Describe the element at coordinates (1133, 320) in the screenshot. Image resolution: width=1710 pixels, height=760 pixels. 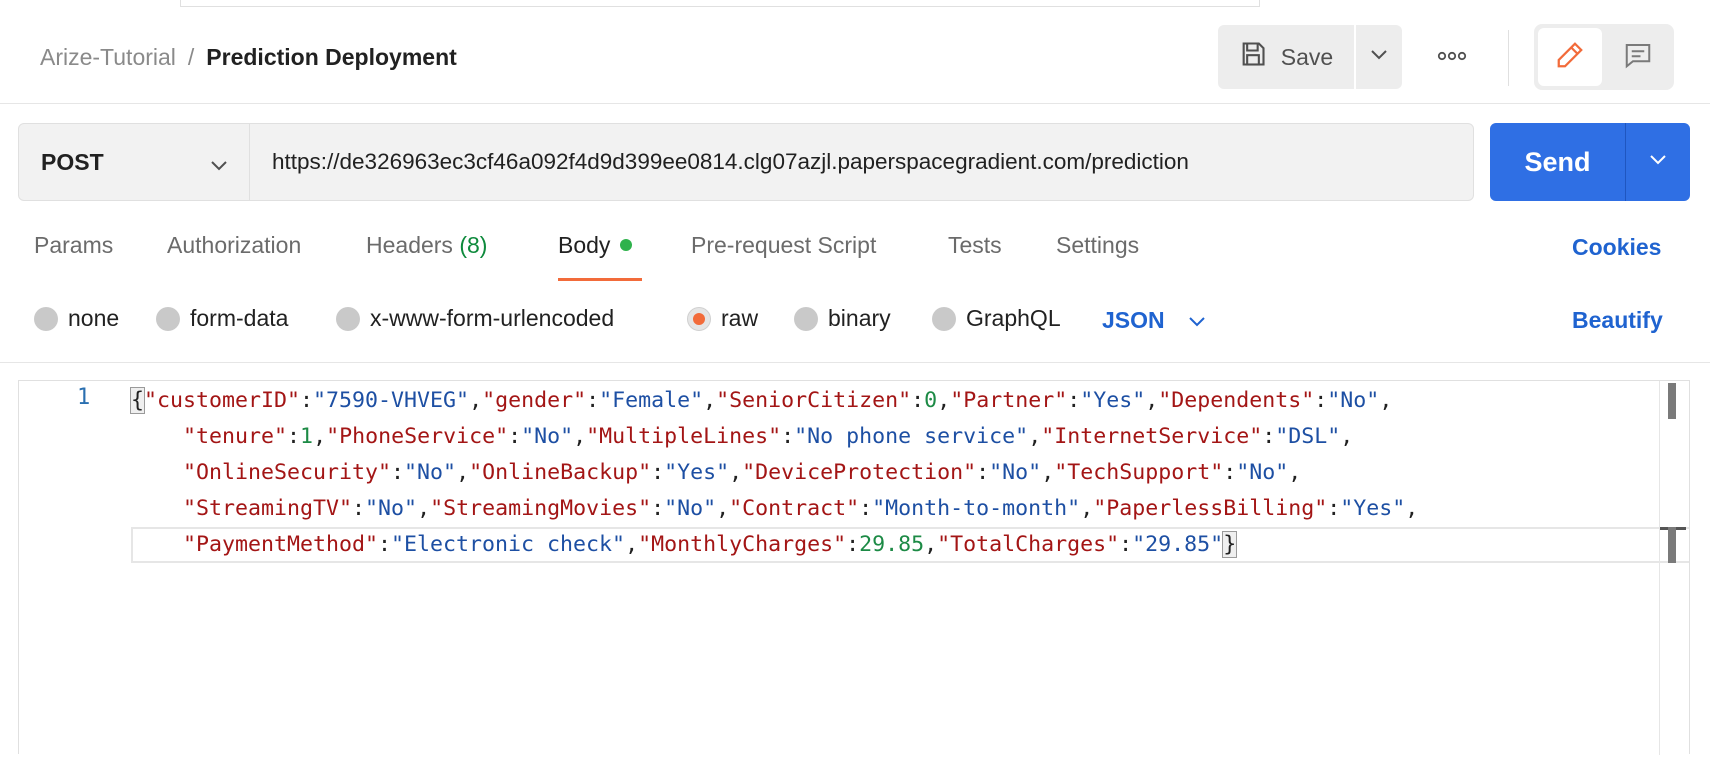
I see `raw-format-label: JSON` at that location.